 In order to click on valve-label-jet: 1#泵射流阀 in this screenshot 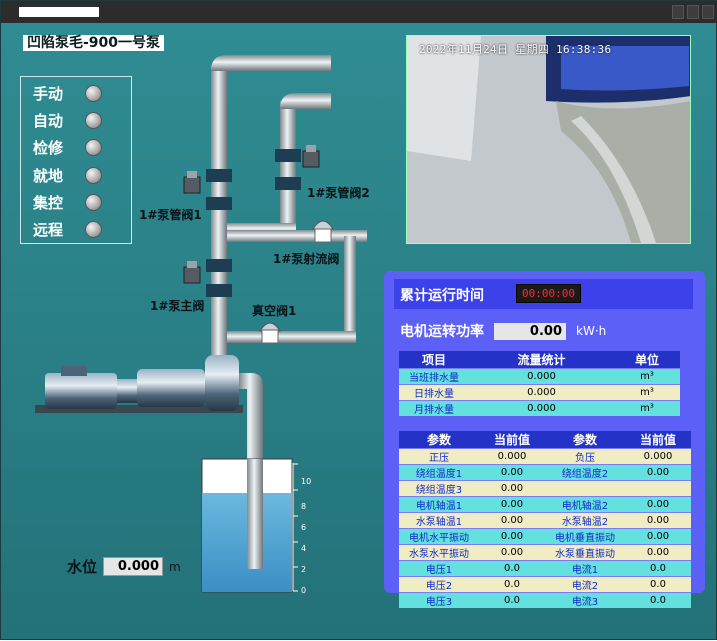, I will do `click(306, 259)`.